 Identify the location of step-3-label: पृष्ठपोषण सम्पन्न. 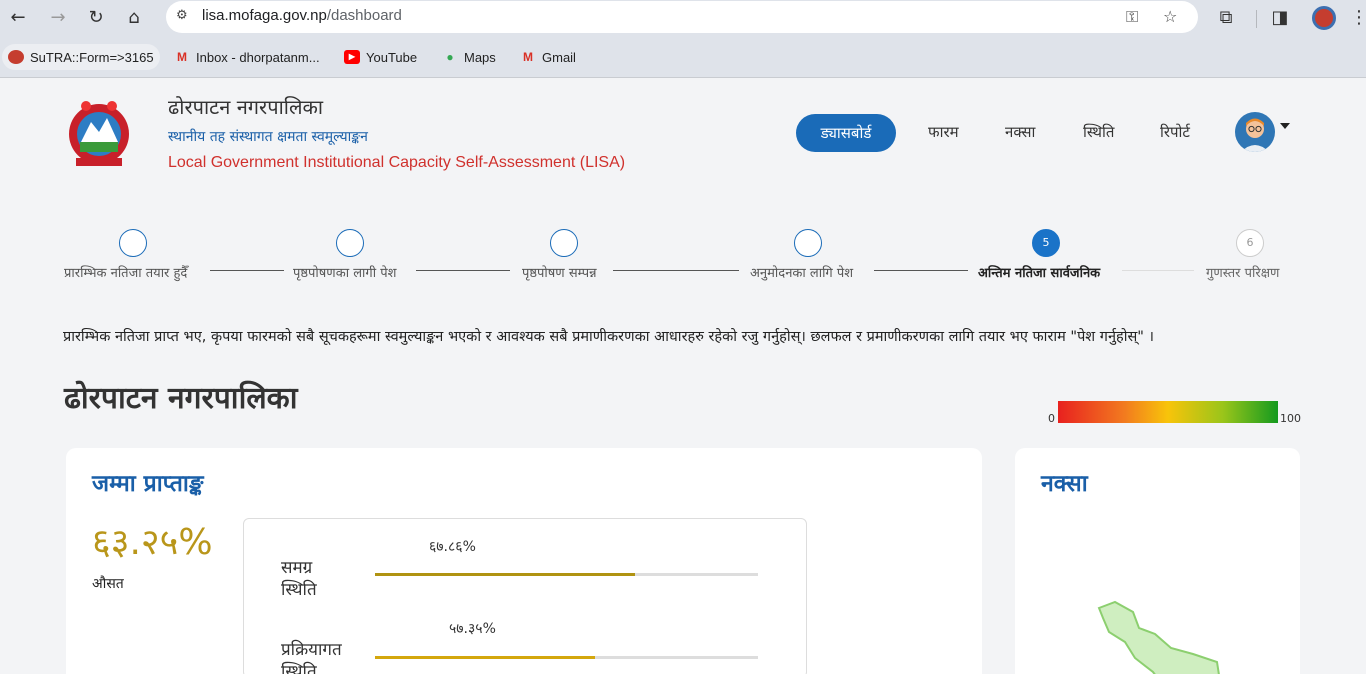
(559, 273).